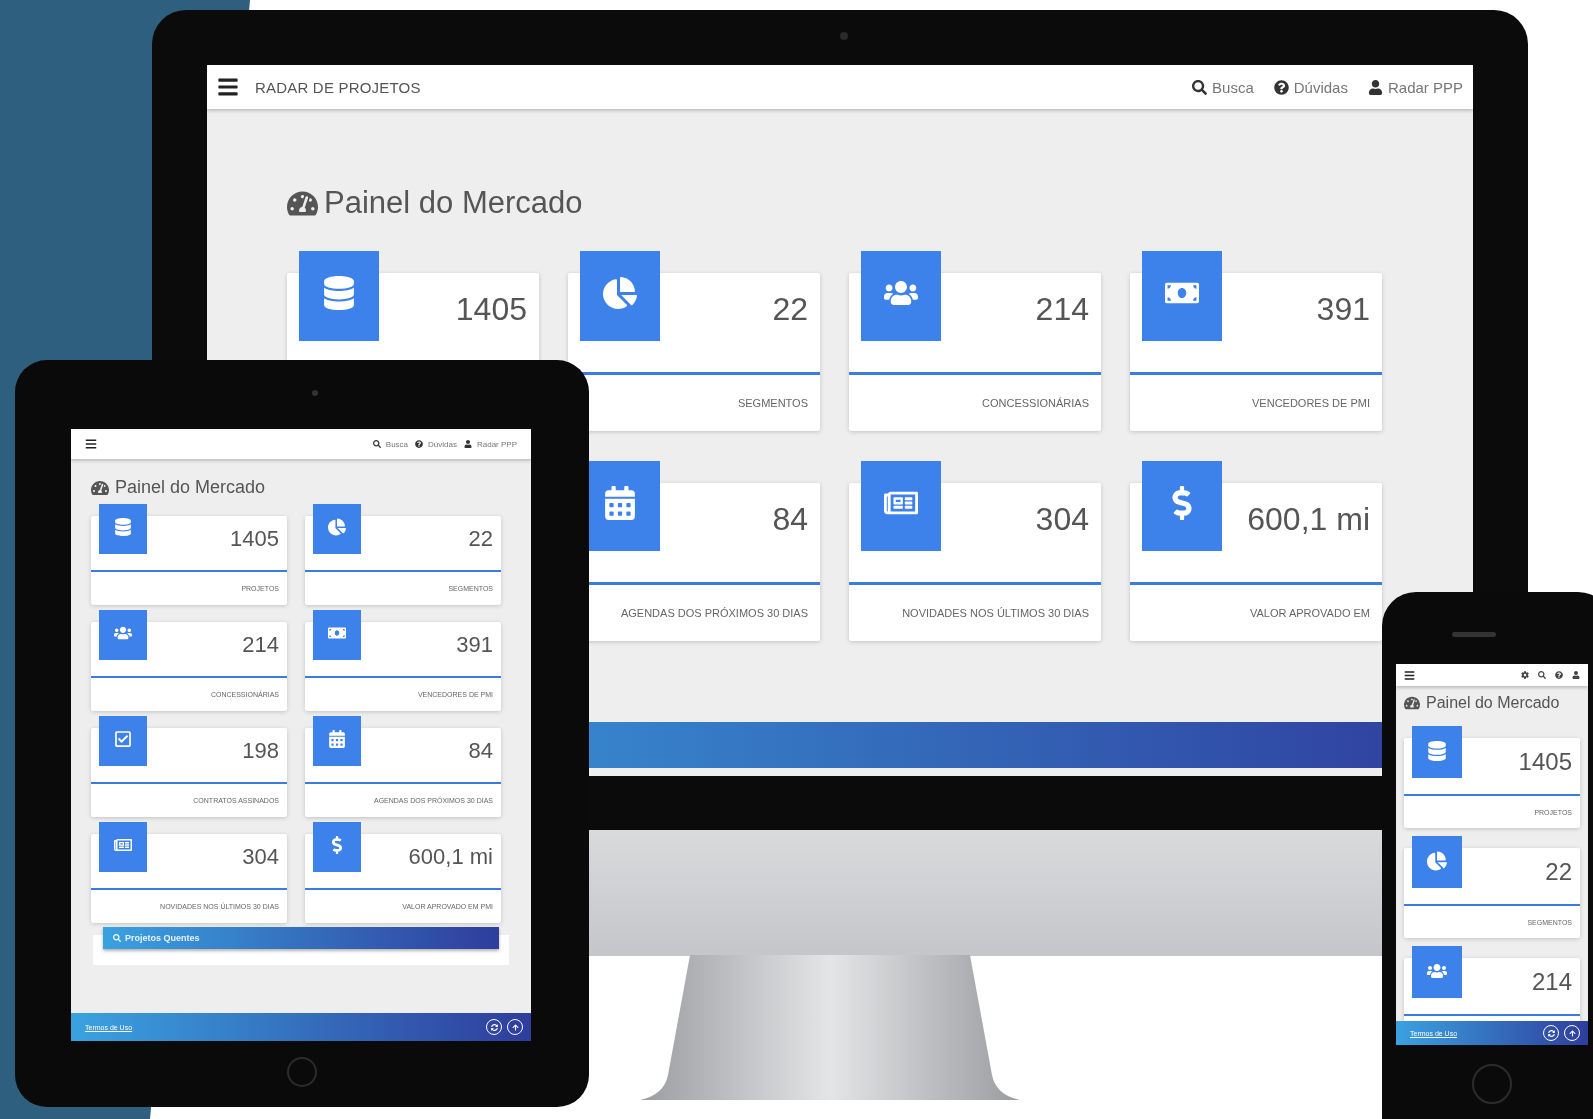 Image resolution: width=1593 pixels, height=1119 pixels. What do you see at coordinates (123, 845) in the screenshot?
I see `newspaper-icon` at bounding box center [123, 845].